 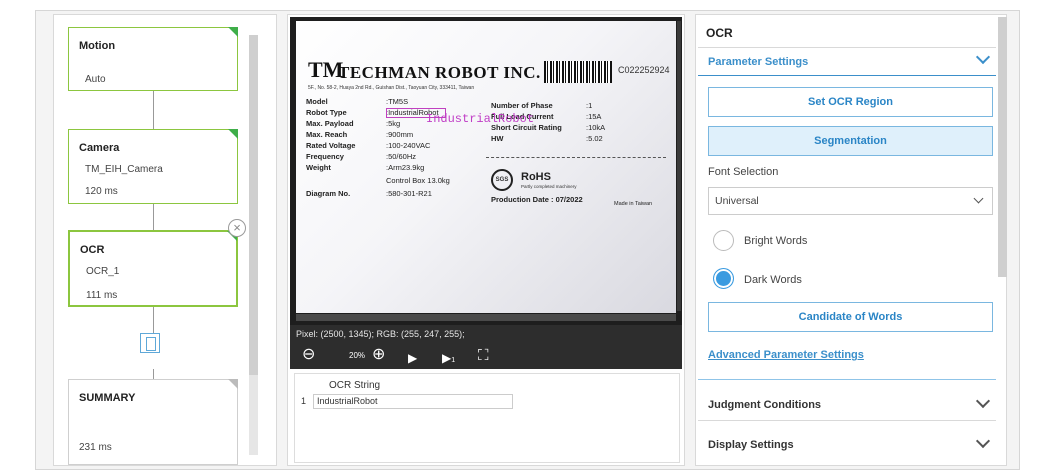 I want to click on zoom-in-icon: ⊕, so click(x=378, y=355).